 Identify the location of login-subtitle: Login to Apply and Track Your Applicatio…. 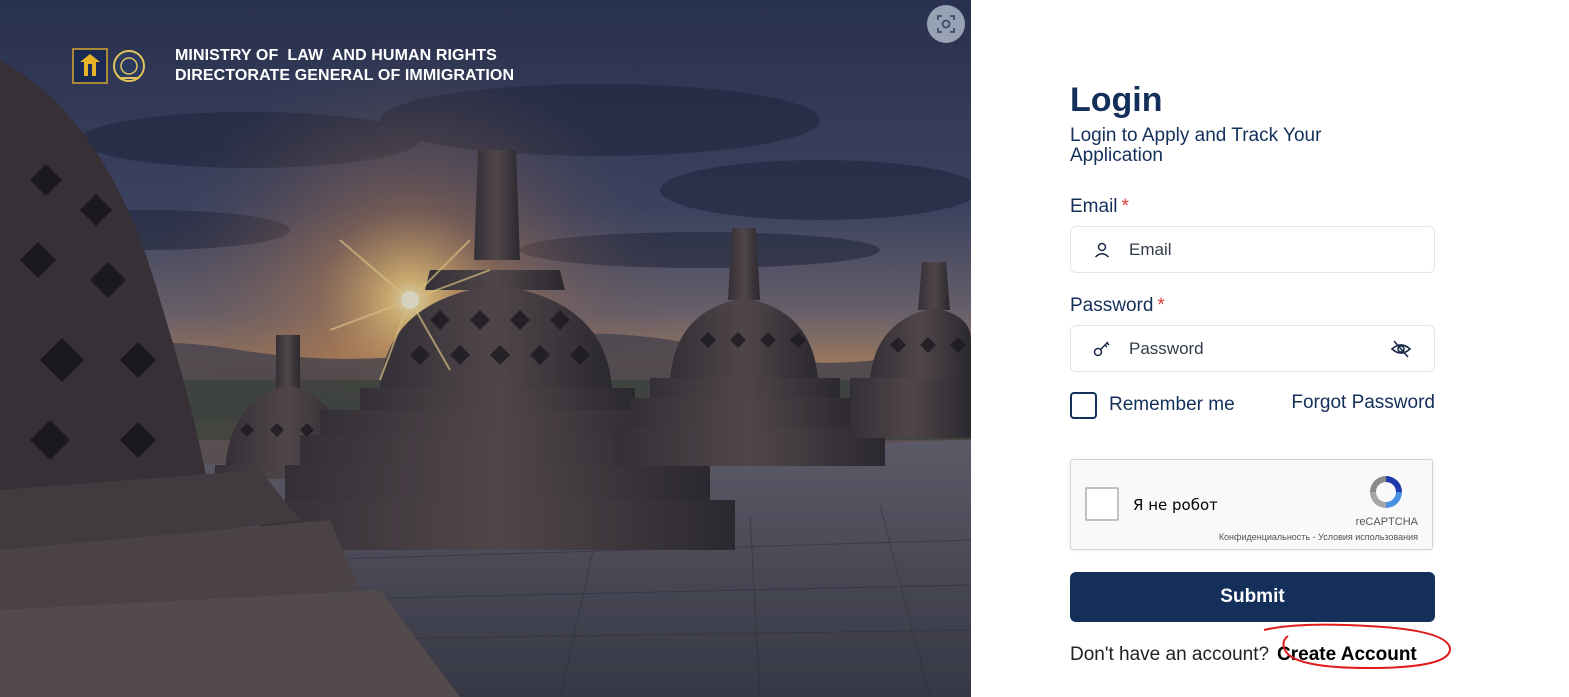
(1196, 145).